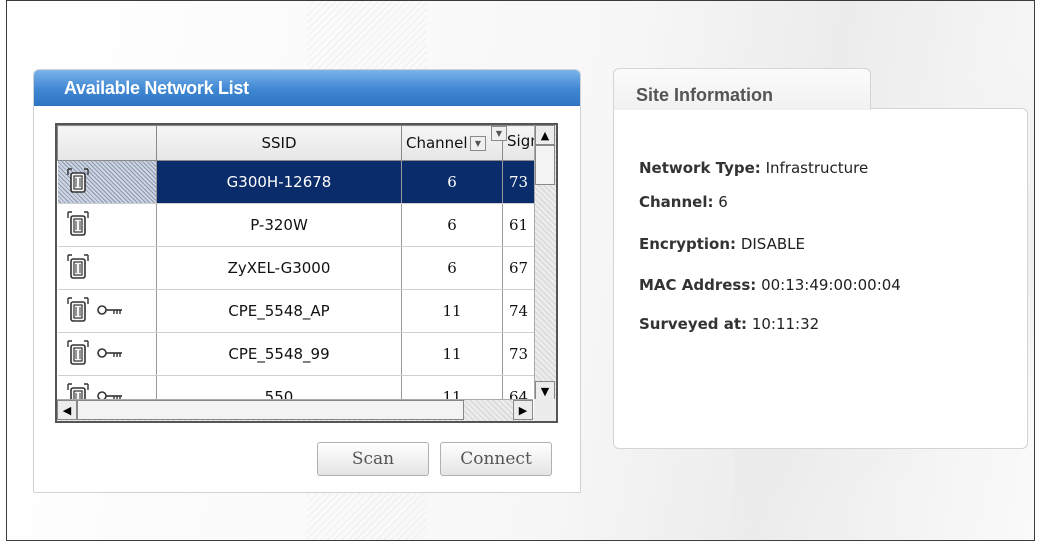  What do you see at coordinates (545, 165) in the screenshot?
I see `vertical-scroll-thumb` at bounding box center [545, 165].